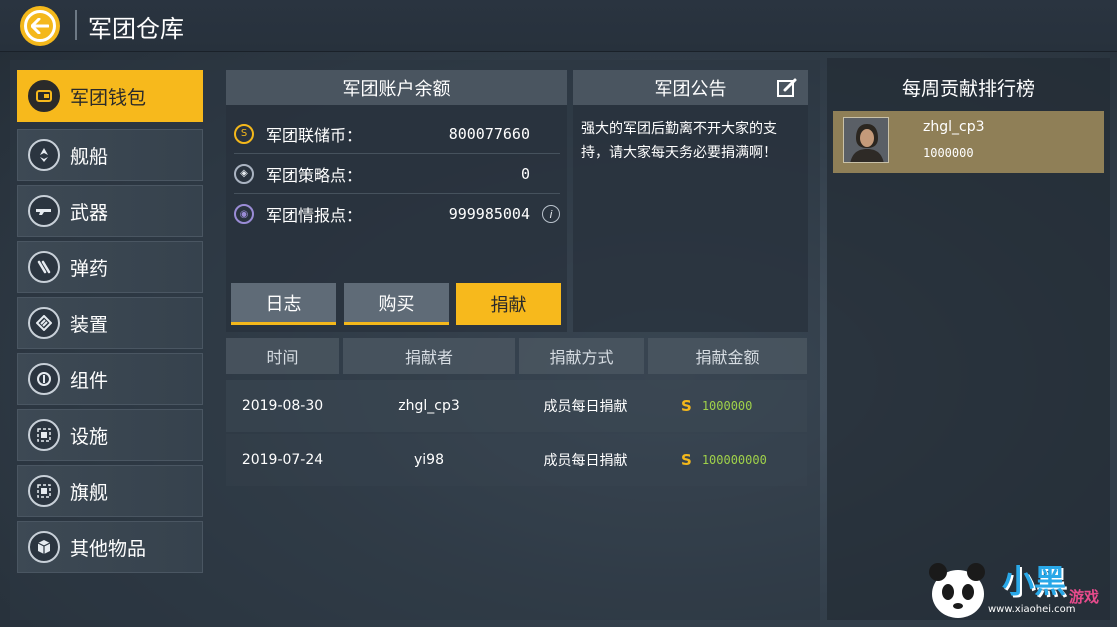 This screenshot has width=1117, height=627. I want to click on column-header-amount: 捐献金额, so click(727, 356).